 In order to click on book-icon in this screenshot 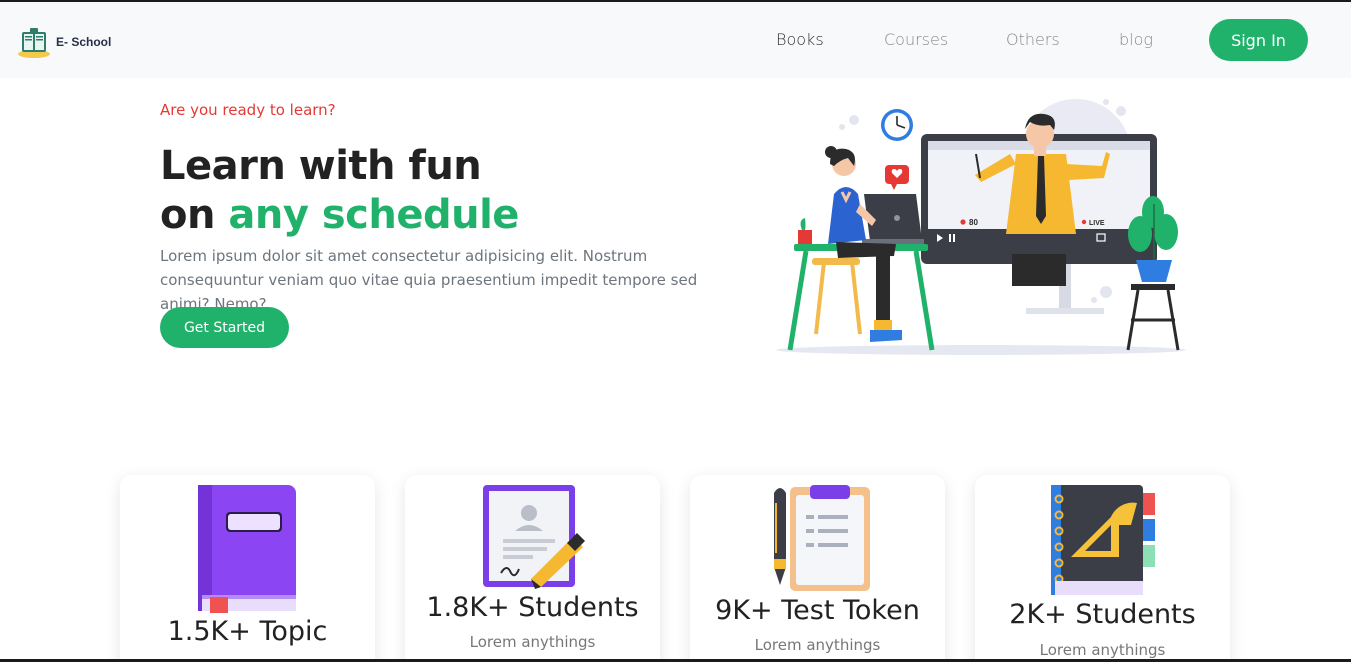, I will do `click(247, 549)`.